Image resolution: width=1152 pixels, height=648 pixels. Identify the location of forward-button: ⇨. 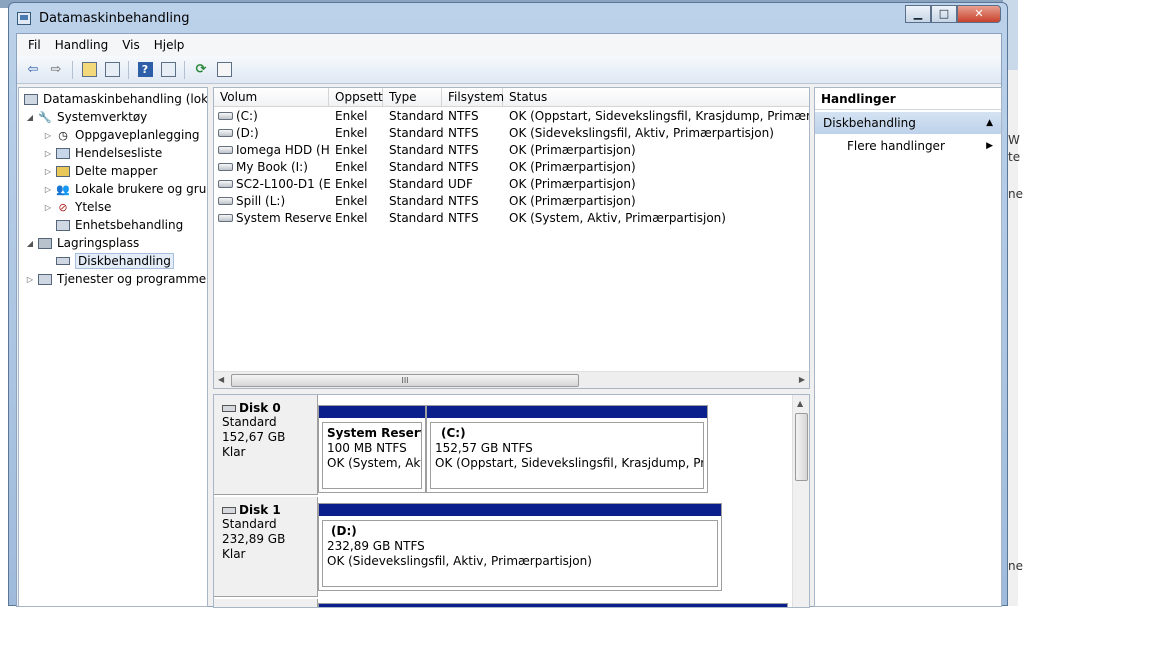
(56, 70).